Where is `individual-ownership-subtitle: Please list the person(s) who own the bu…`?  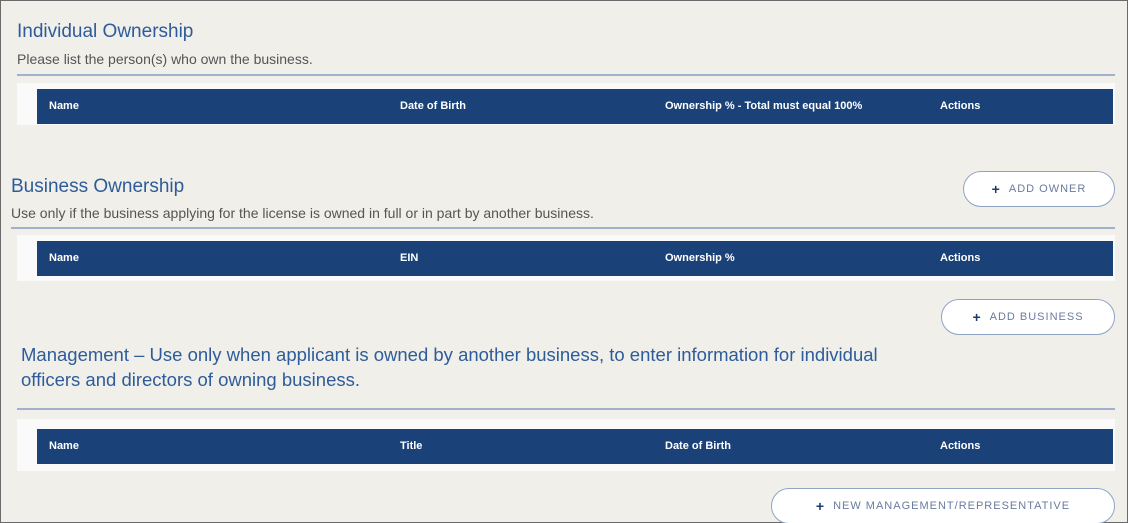 individual-ownership-subtitle: Please list the person(s) who own the bu… is located at coordinates (165, 59).